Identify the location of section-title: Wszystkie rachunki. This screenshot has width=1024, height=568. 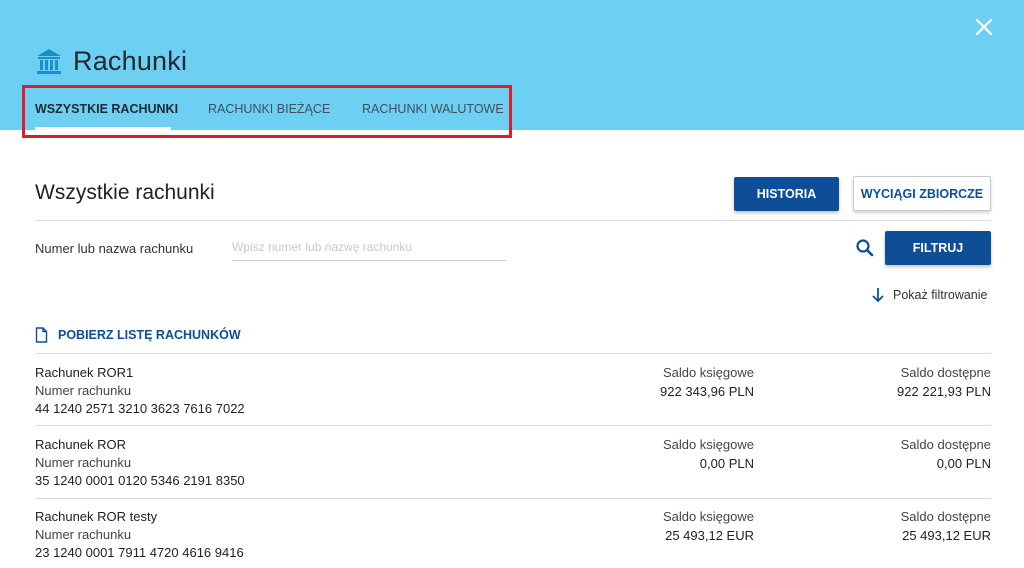
(125, 192).